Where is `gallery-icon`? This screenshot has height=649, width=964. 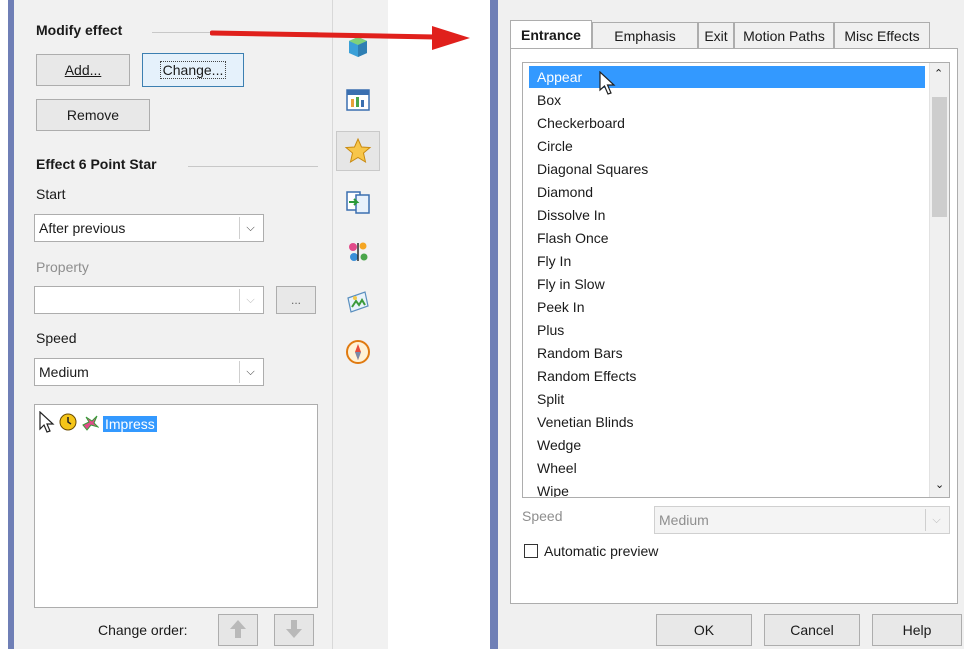 gallery-icon is located at coordinates (358, 302).